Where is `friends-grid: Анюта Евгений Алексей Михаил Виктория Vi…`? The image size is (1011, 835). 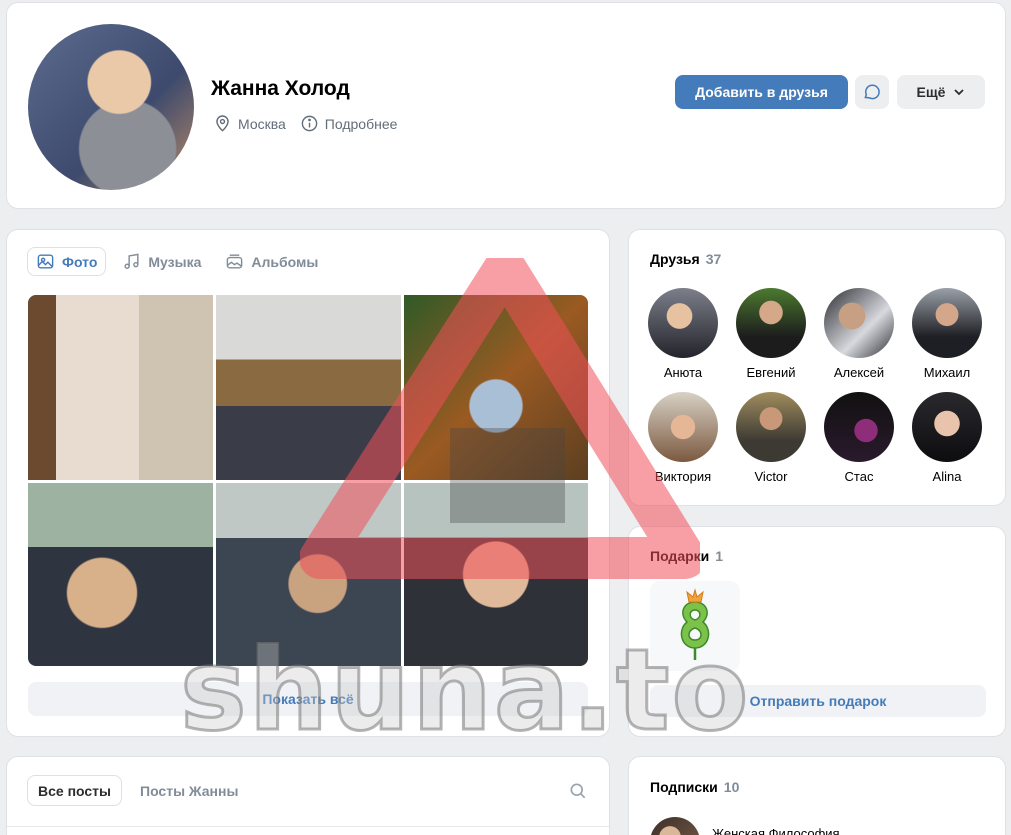 friends-grid: Анюта Евгений Алексей Михаил Виктория Vi… is located at coordinates (815, 386).